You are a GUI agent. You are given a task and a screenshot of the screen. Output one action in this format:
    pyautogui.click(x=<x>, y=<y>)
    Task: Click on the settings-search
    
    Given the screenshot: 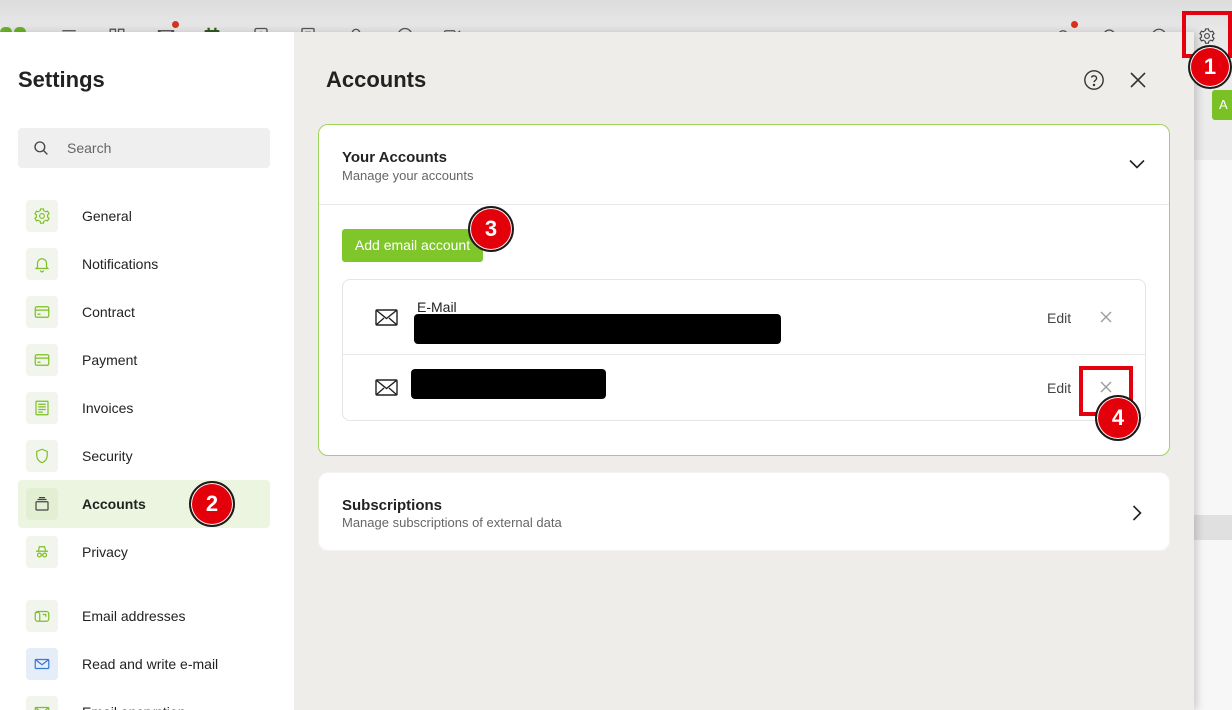 What is the action you would take?
    pyautogui.click(x=144, y=148)
    